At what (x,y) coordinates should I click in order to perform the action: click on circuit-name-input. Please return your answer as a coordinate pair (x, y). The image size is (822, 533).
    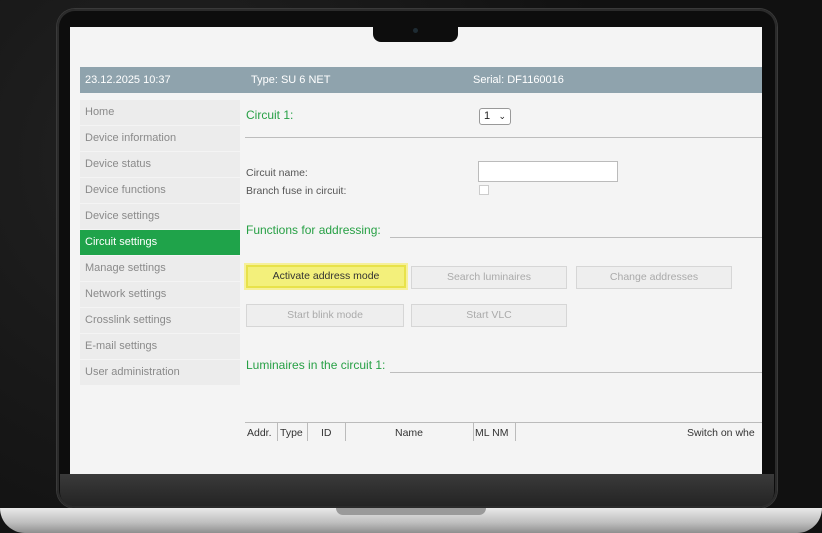
    Looking at the image, I should click on (548, 171).